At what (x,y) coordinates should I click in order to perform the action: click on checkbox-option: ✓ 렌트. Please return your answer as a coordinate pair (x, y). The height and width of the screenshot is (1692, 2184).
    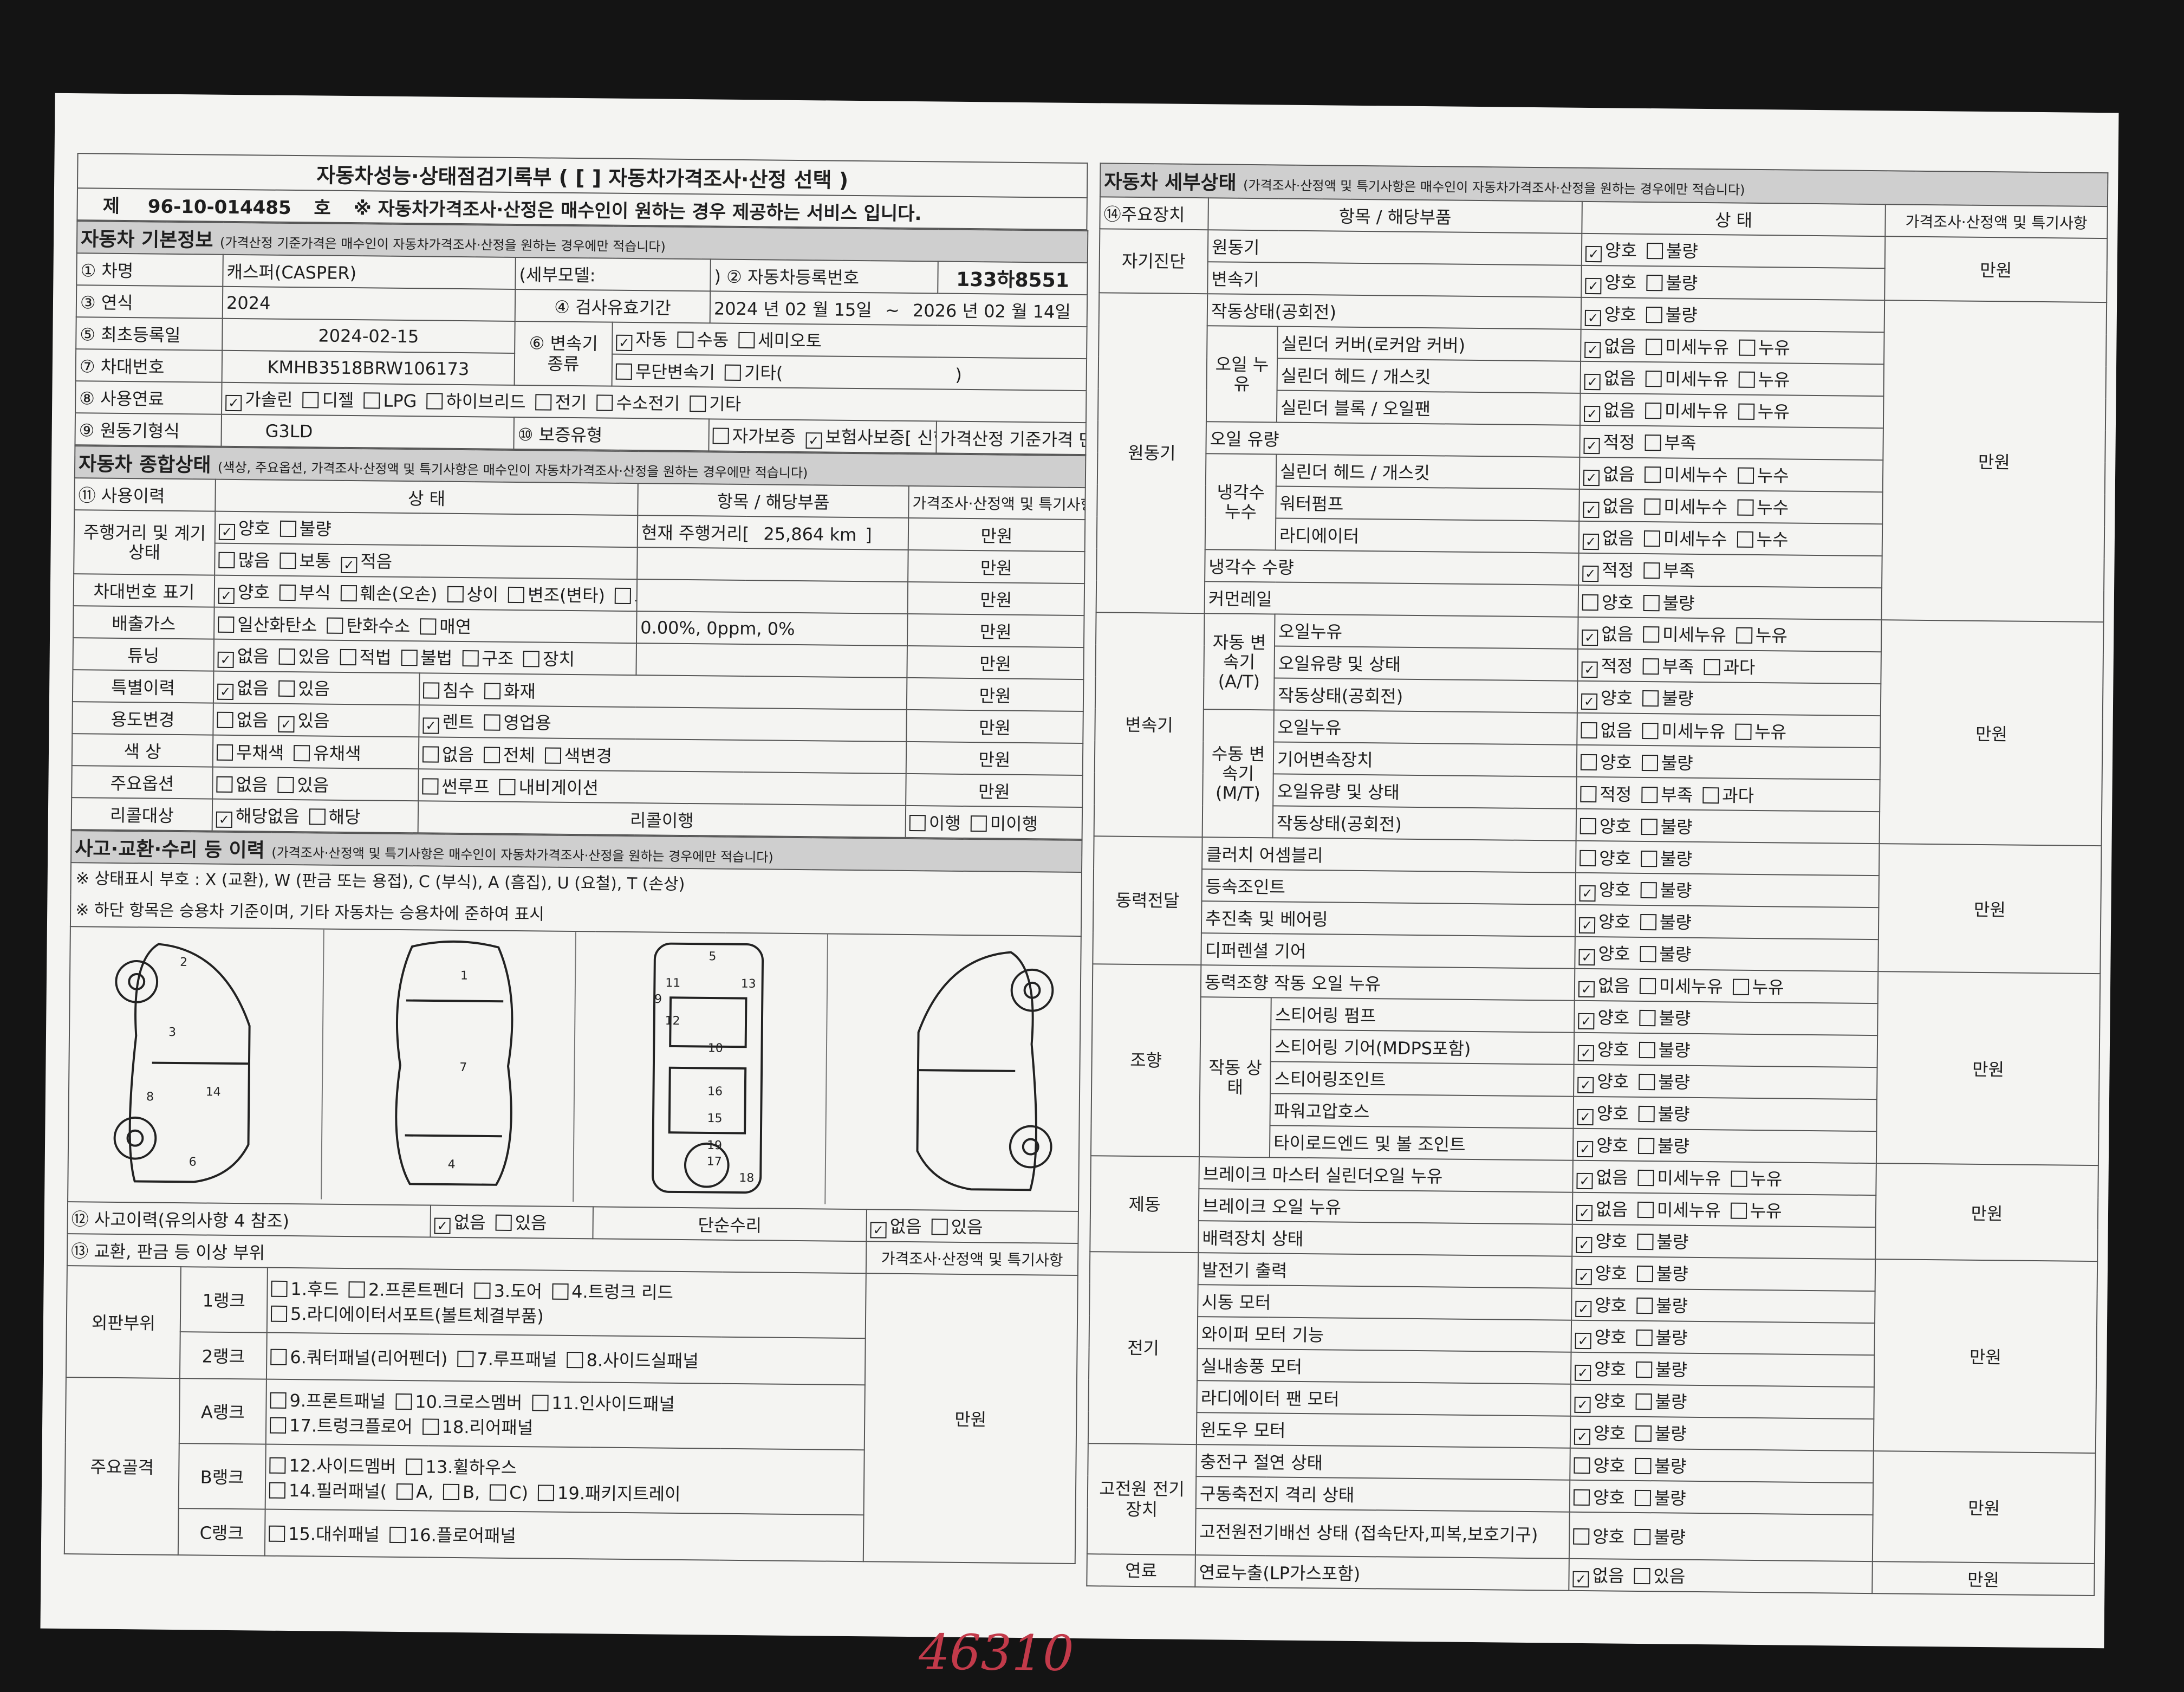
    Looking at the image, I should click on (448, 721).